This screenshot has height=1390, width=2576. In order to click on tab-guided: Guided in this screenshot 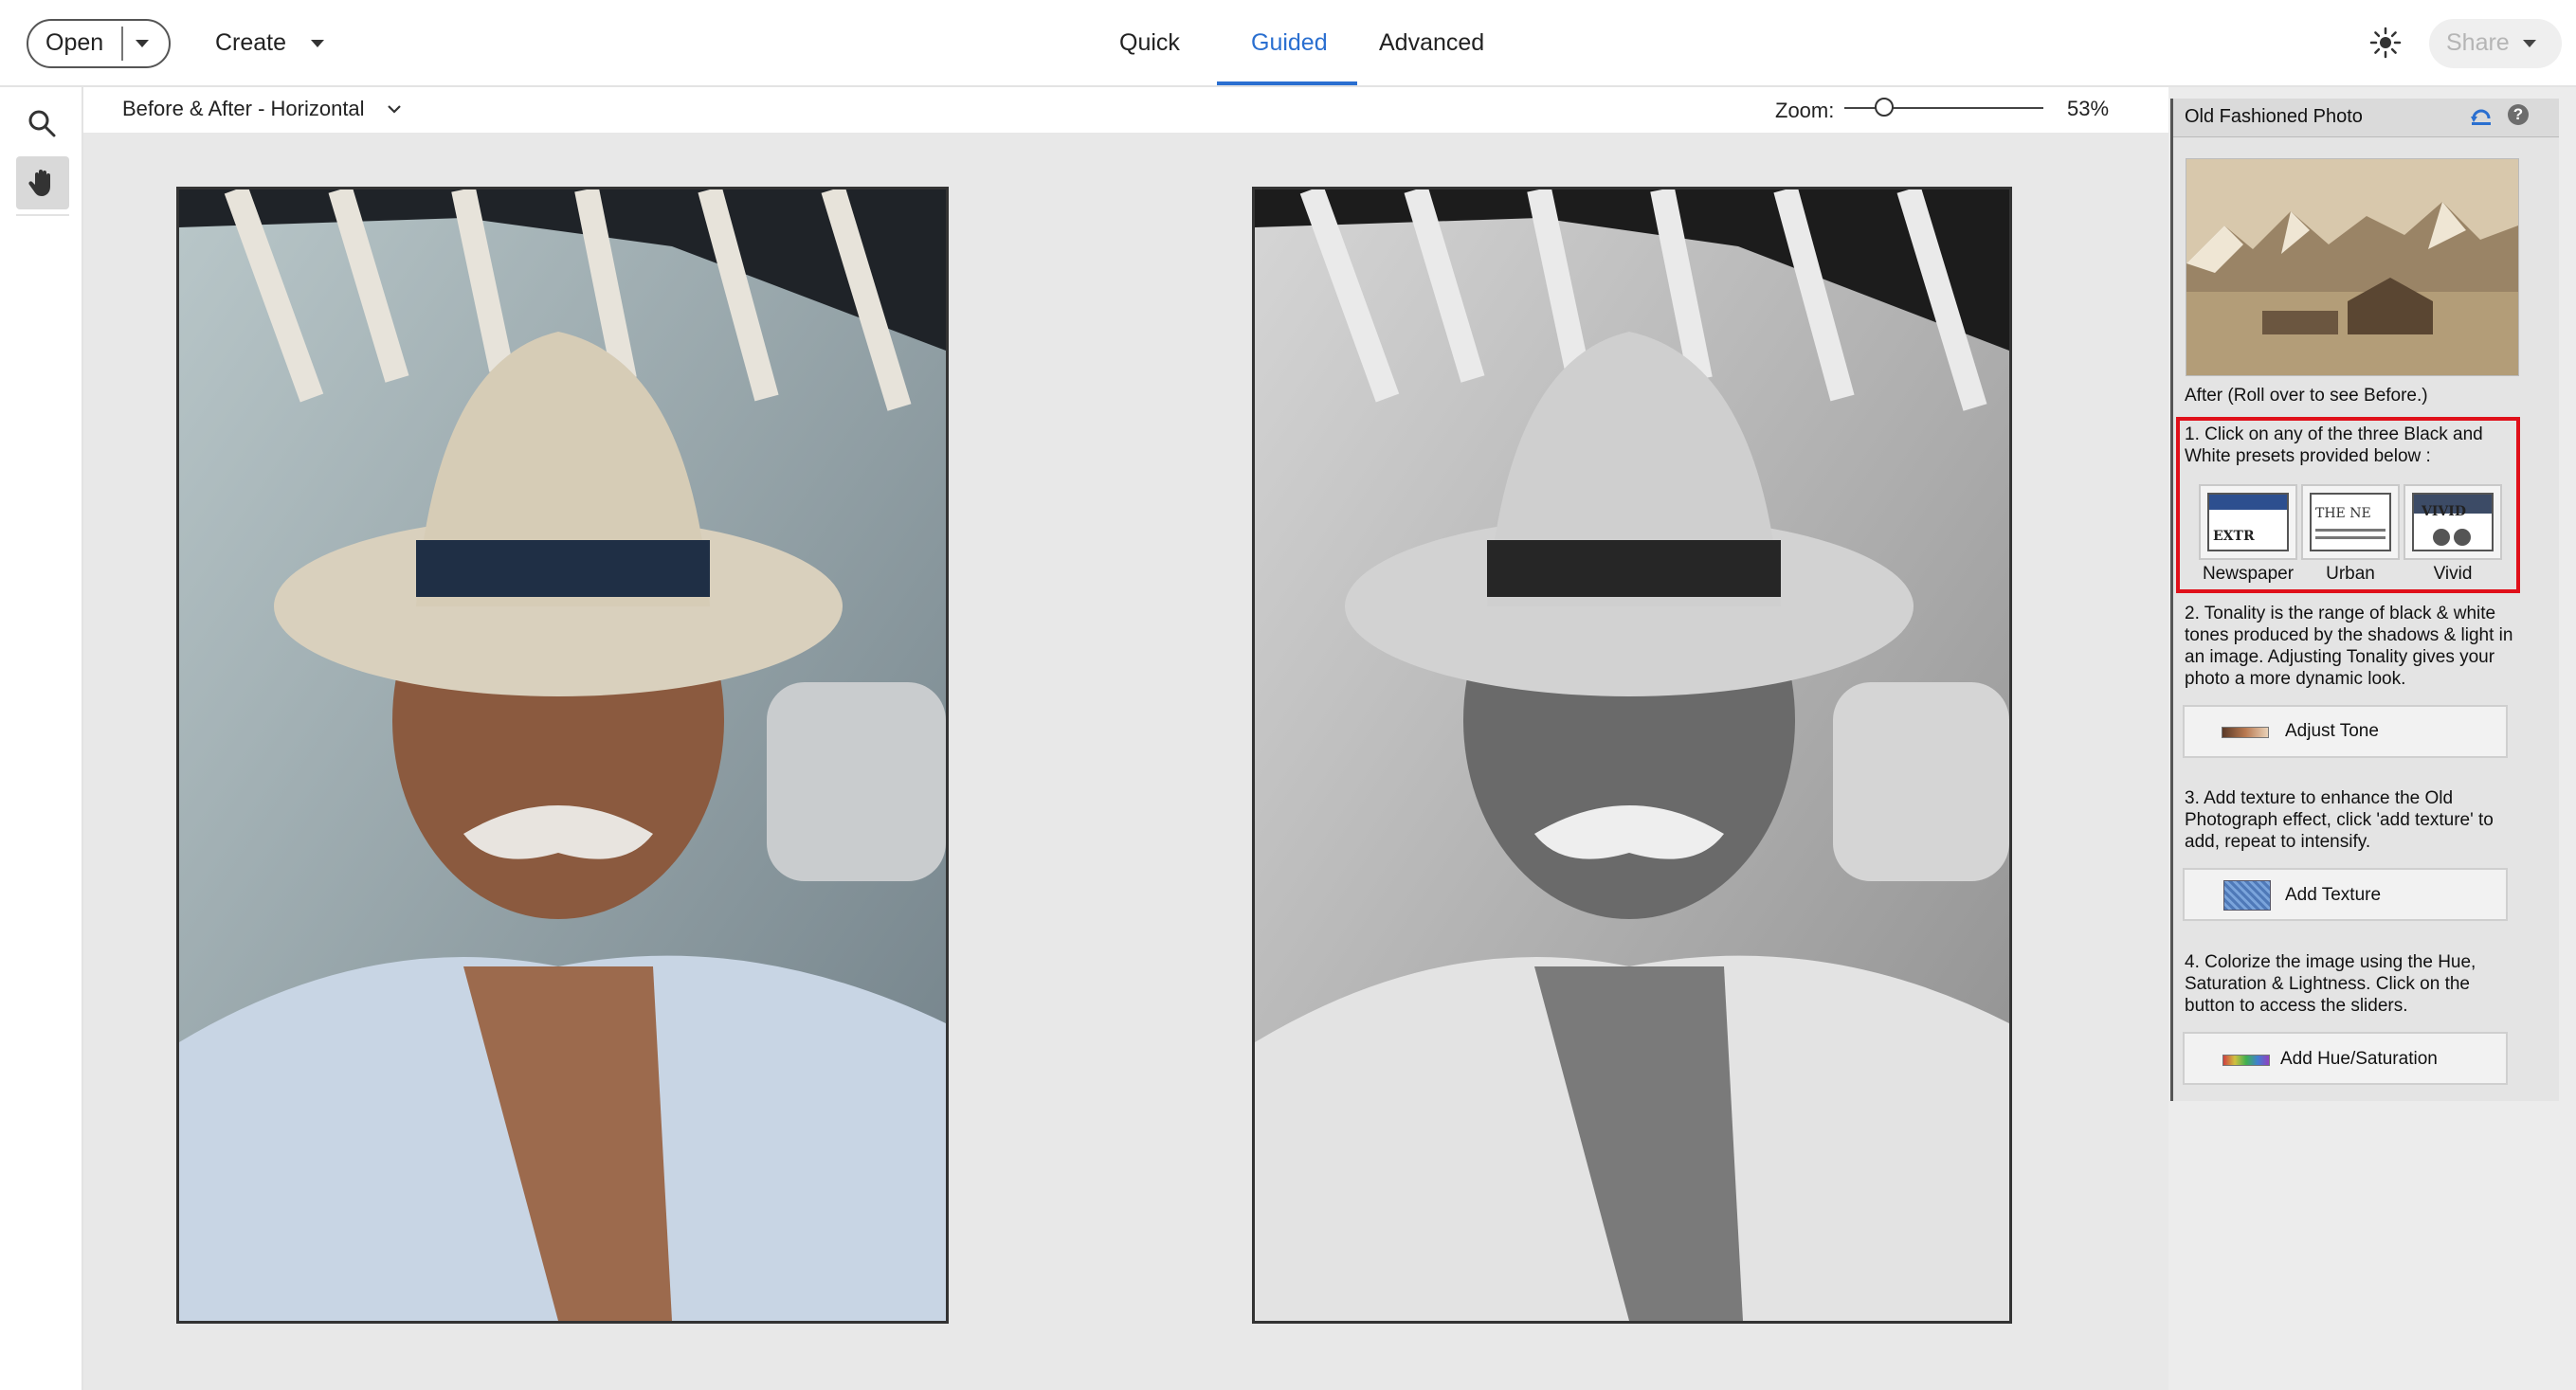, I will do `click(1289, 43)`.